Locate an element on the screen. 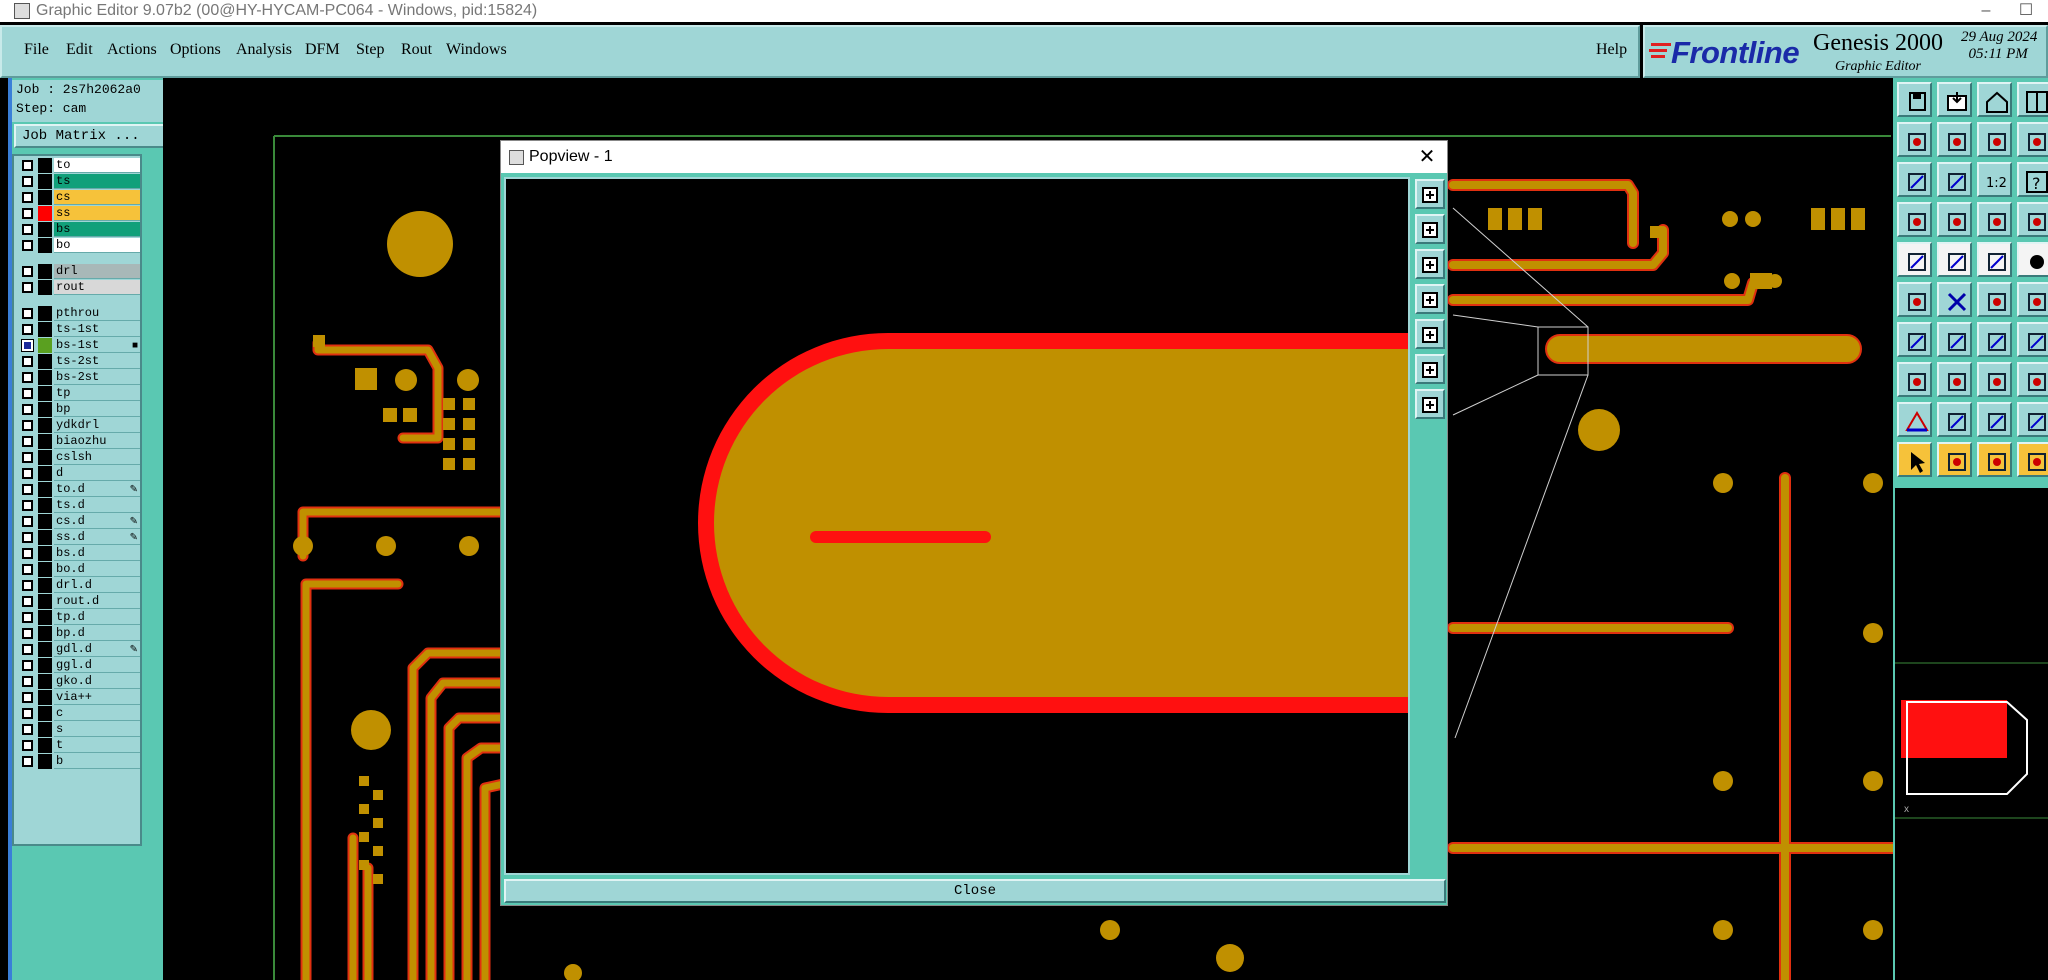  layer-name: drl.d is located at coordinates (97, 585).